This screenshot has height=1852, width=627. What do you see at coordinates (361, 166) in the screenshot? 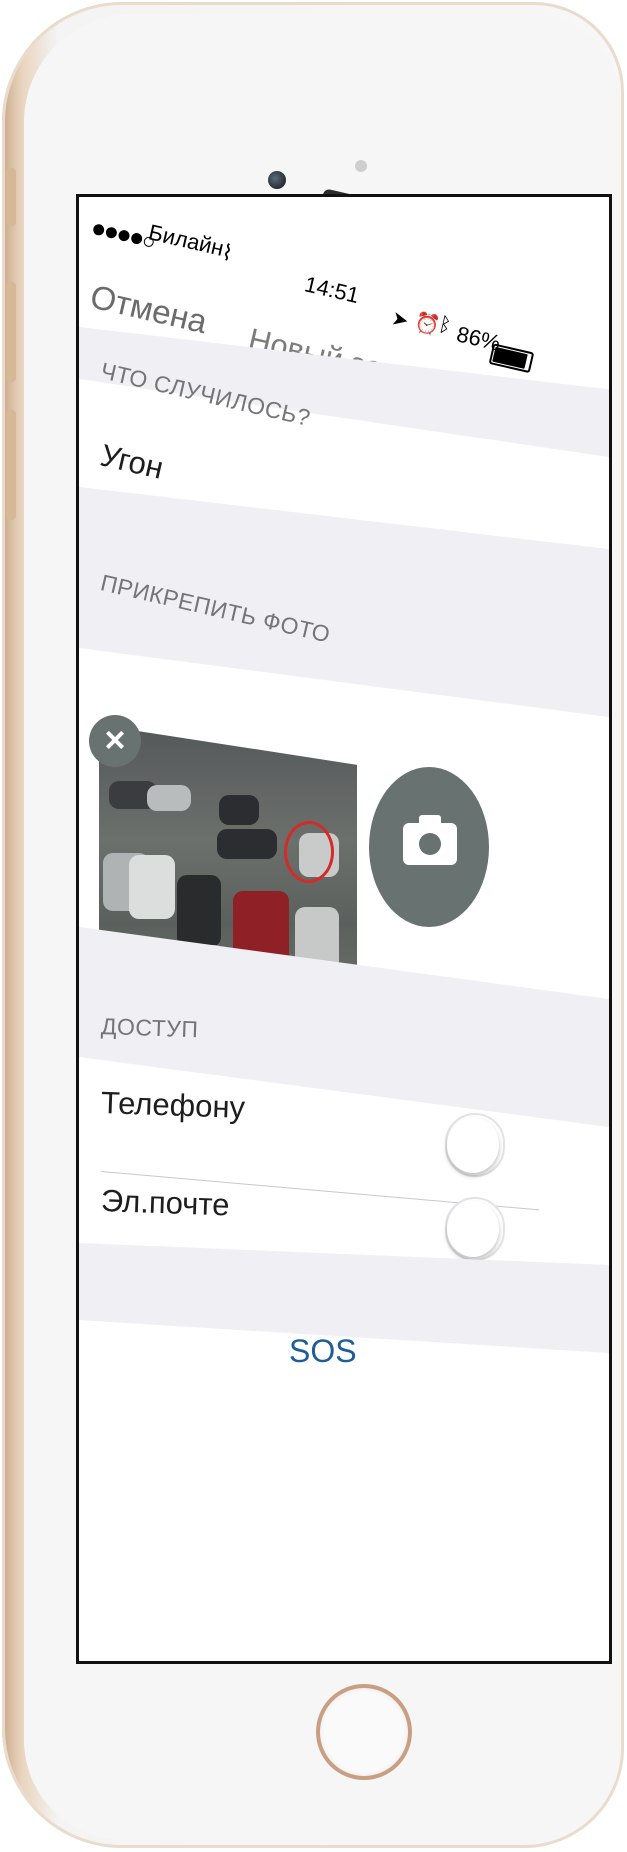
I see `proximity-sensor` at bounding box center [361, 166].